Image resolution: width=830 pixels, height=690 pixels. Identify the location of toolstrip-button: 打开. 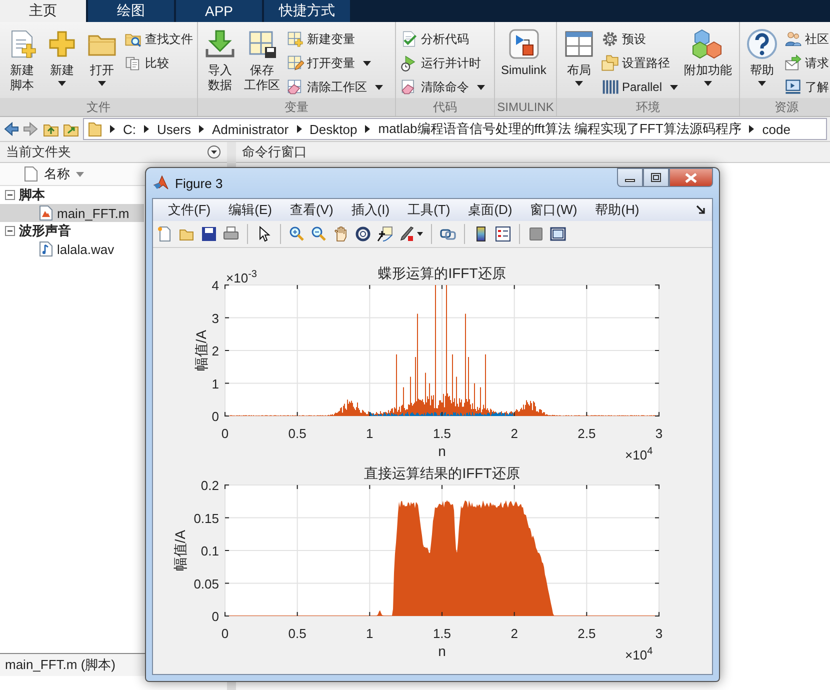
(102, 57).